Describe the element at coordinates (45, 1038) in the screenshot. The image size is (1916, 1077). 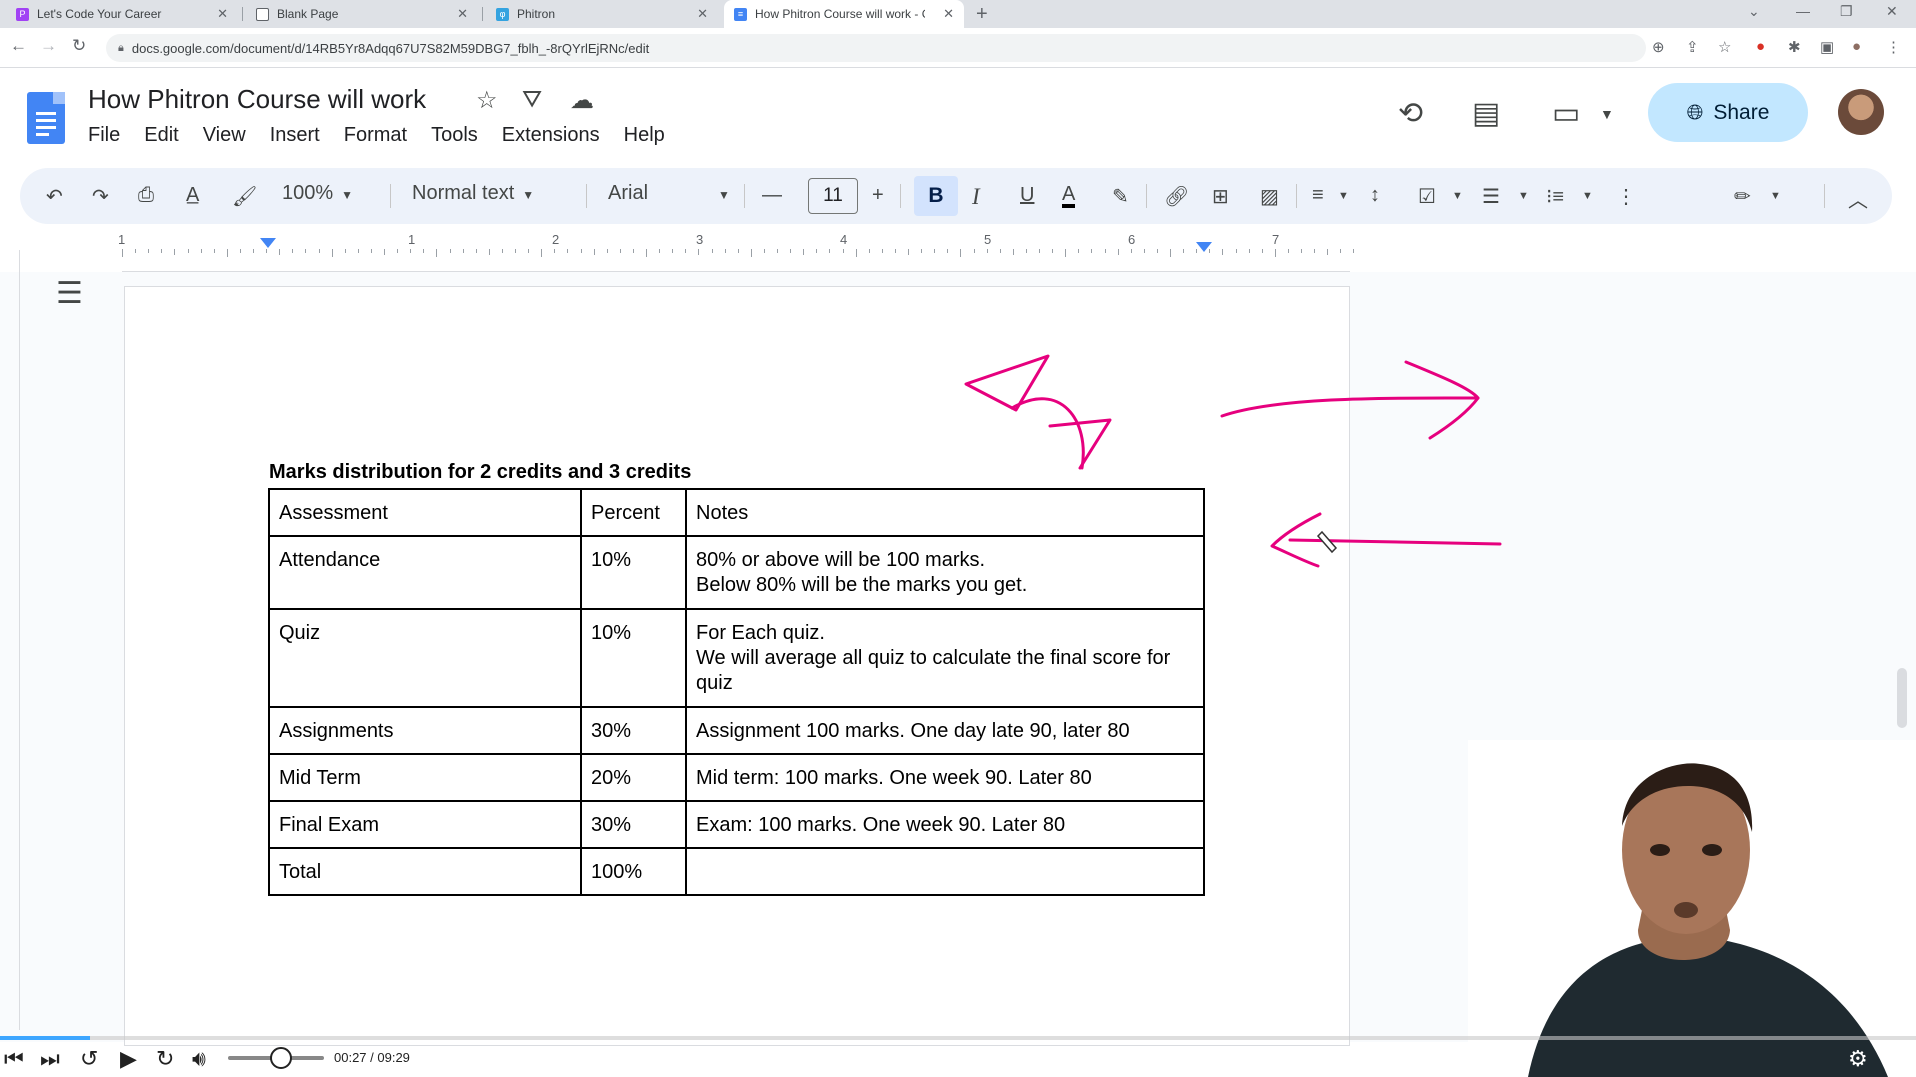
I see `video-progress-fill` at that location.